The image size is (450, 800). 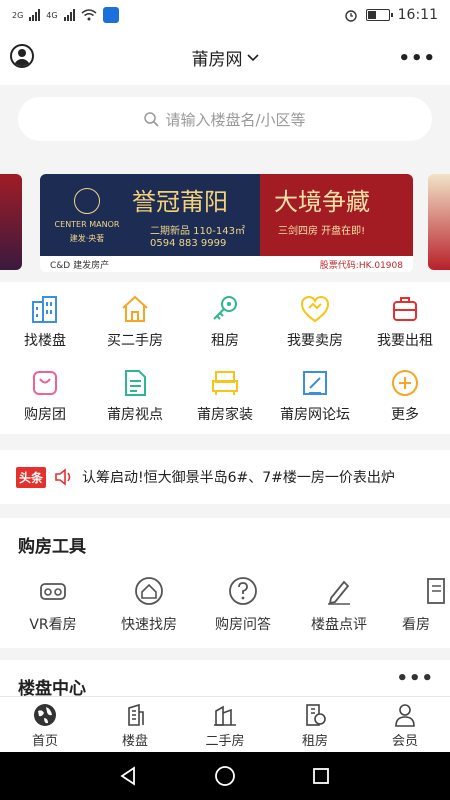 What do you see at coordinates (134, 741) in the screenshot?
I see `tab-label: 楼盘` at bounding box center [134, 741].